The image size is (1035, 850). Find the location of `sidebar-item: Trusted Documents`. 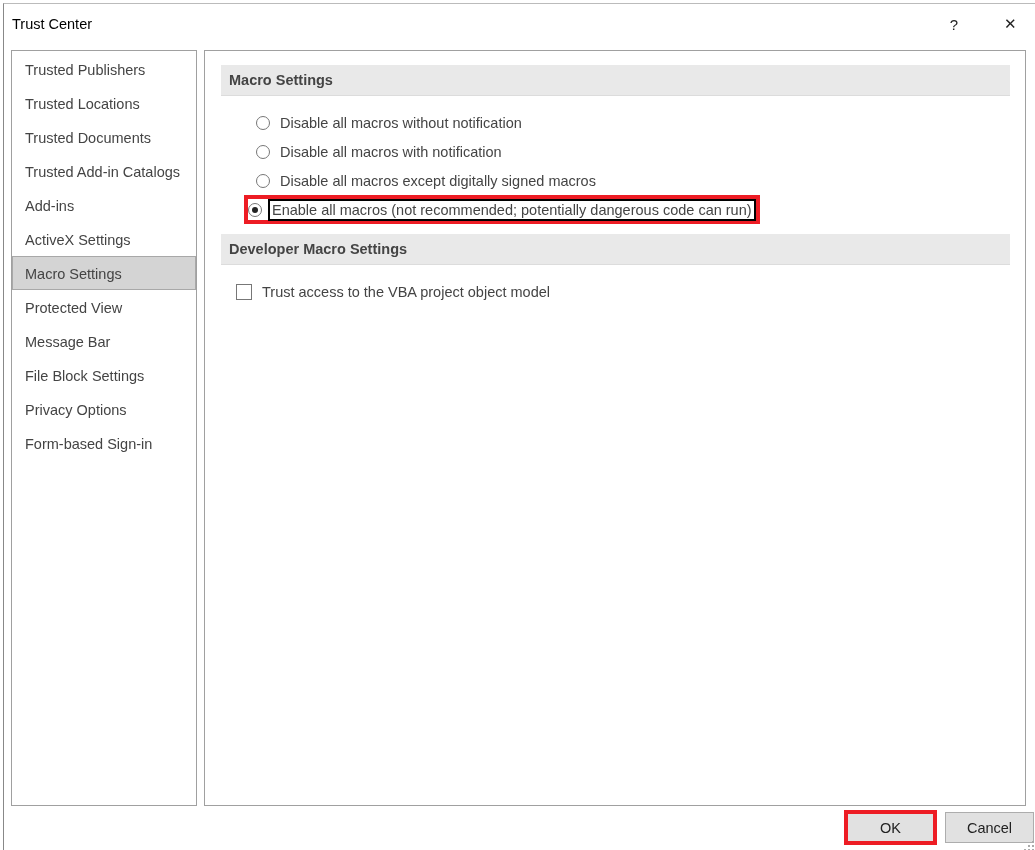

sidebar-item: Trusted Documents is located at coordinates (104, 137).